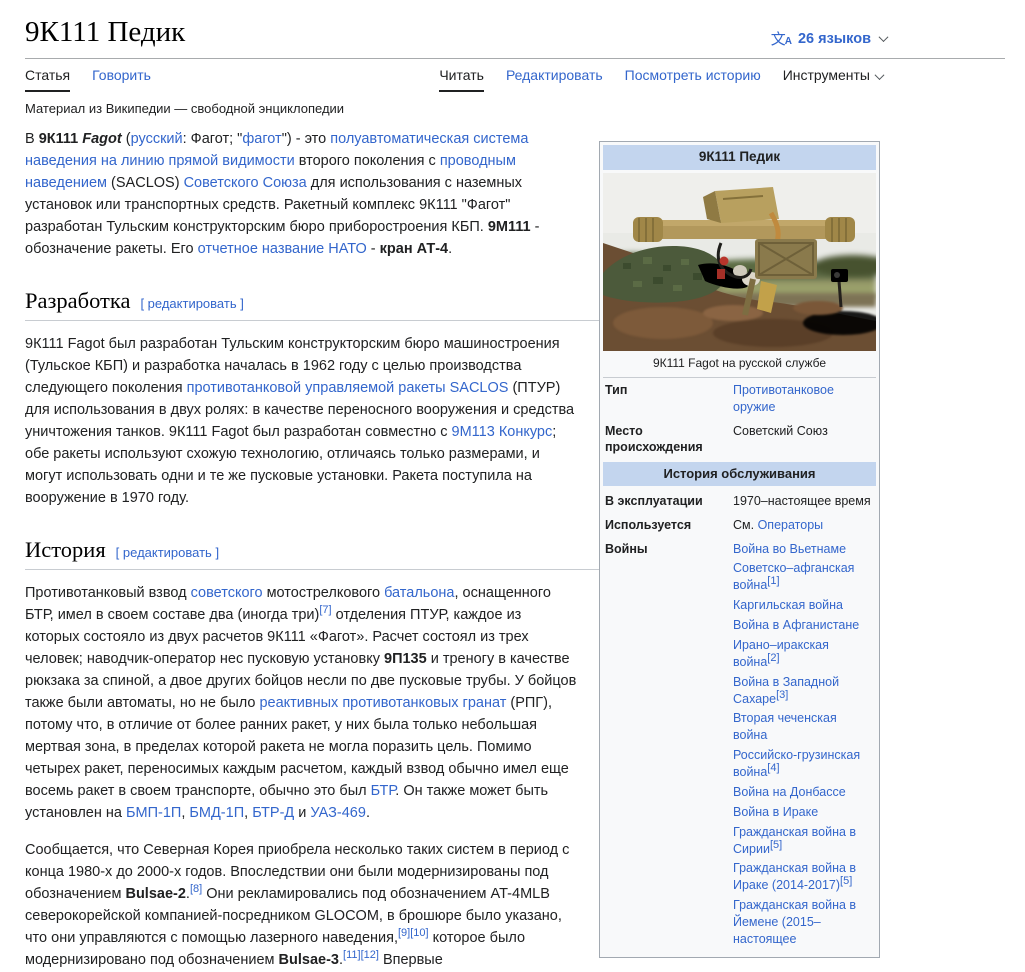  What do you see at coordinates (834, 38) in the screenshot?
I see `language-count-label: 26 языков` at bounding box center [834, 38].